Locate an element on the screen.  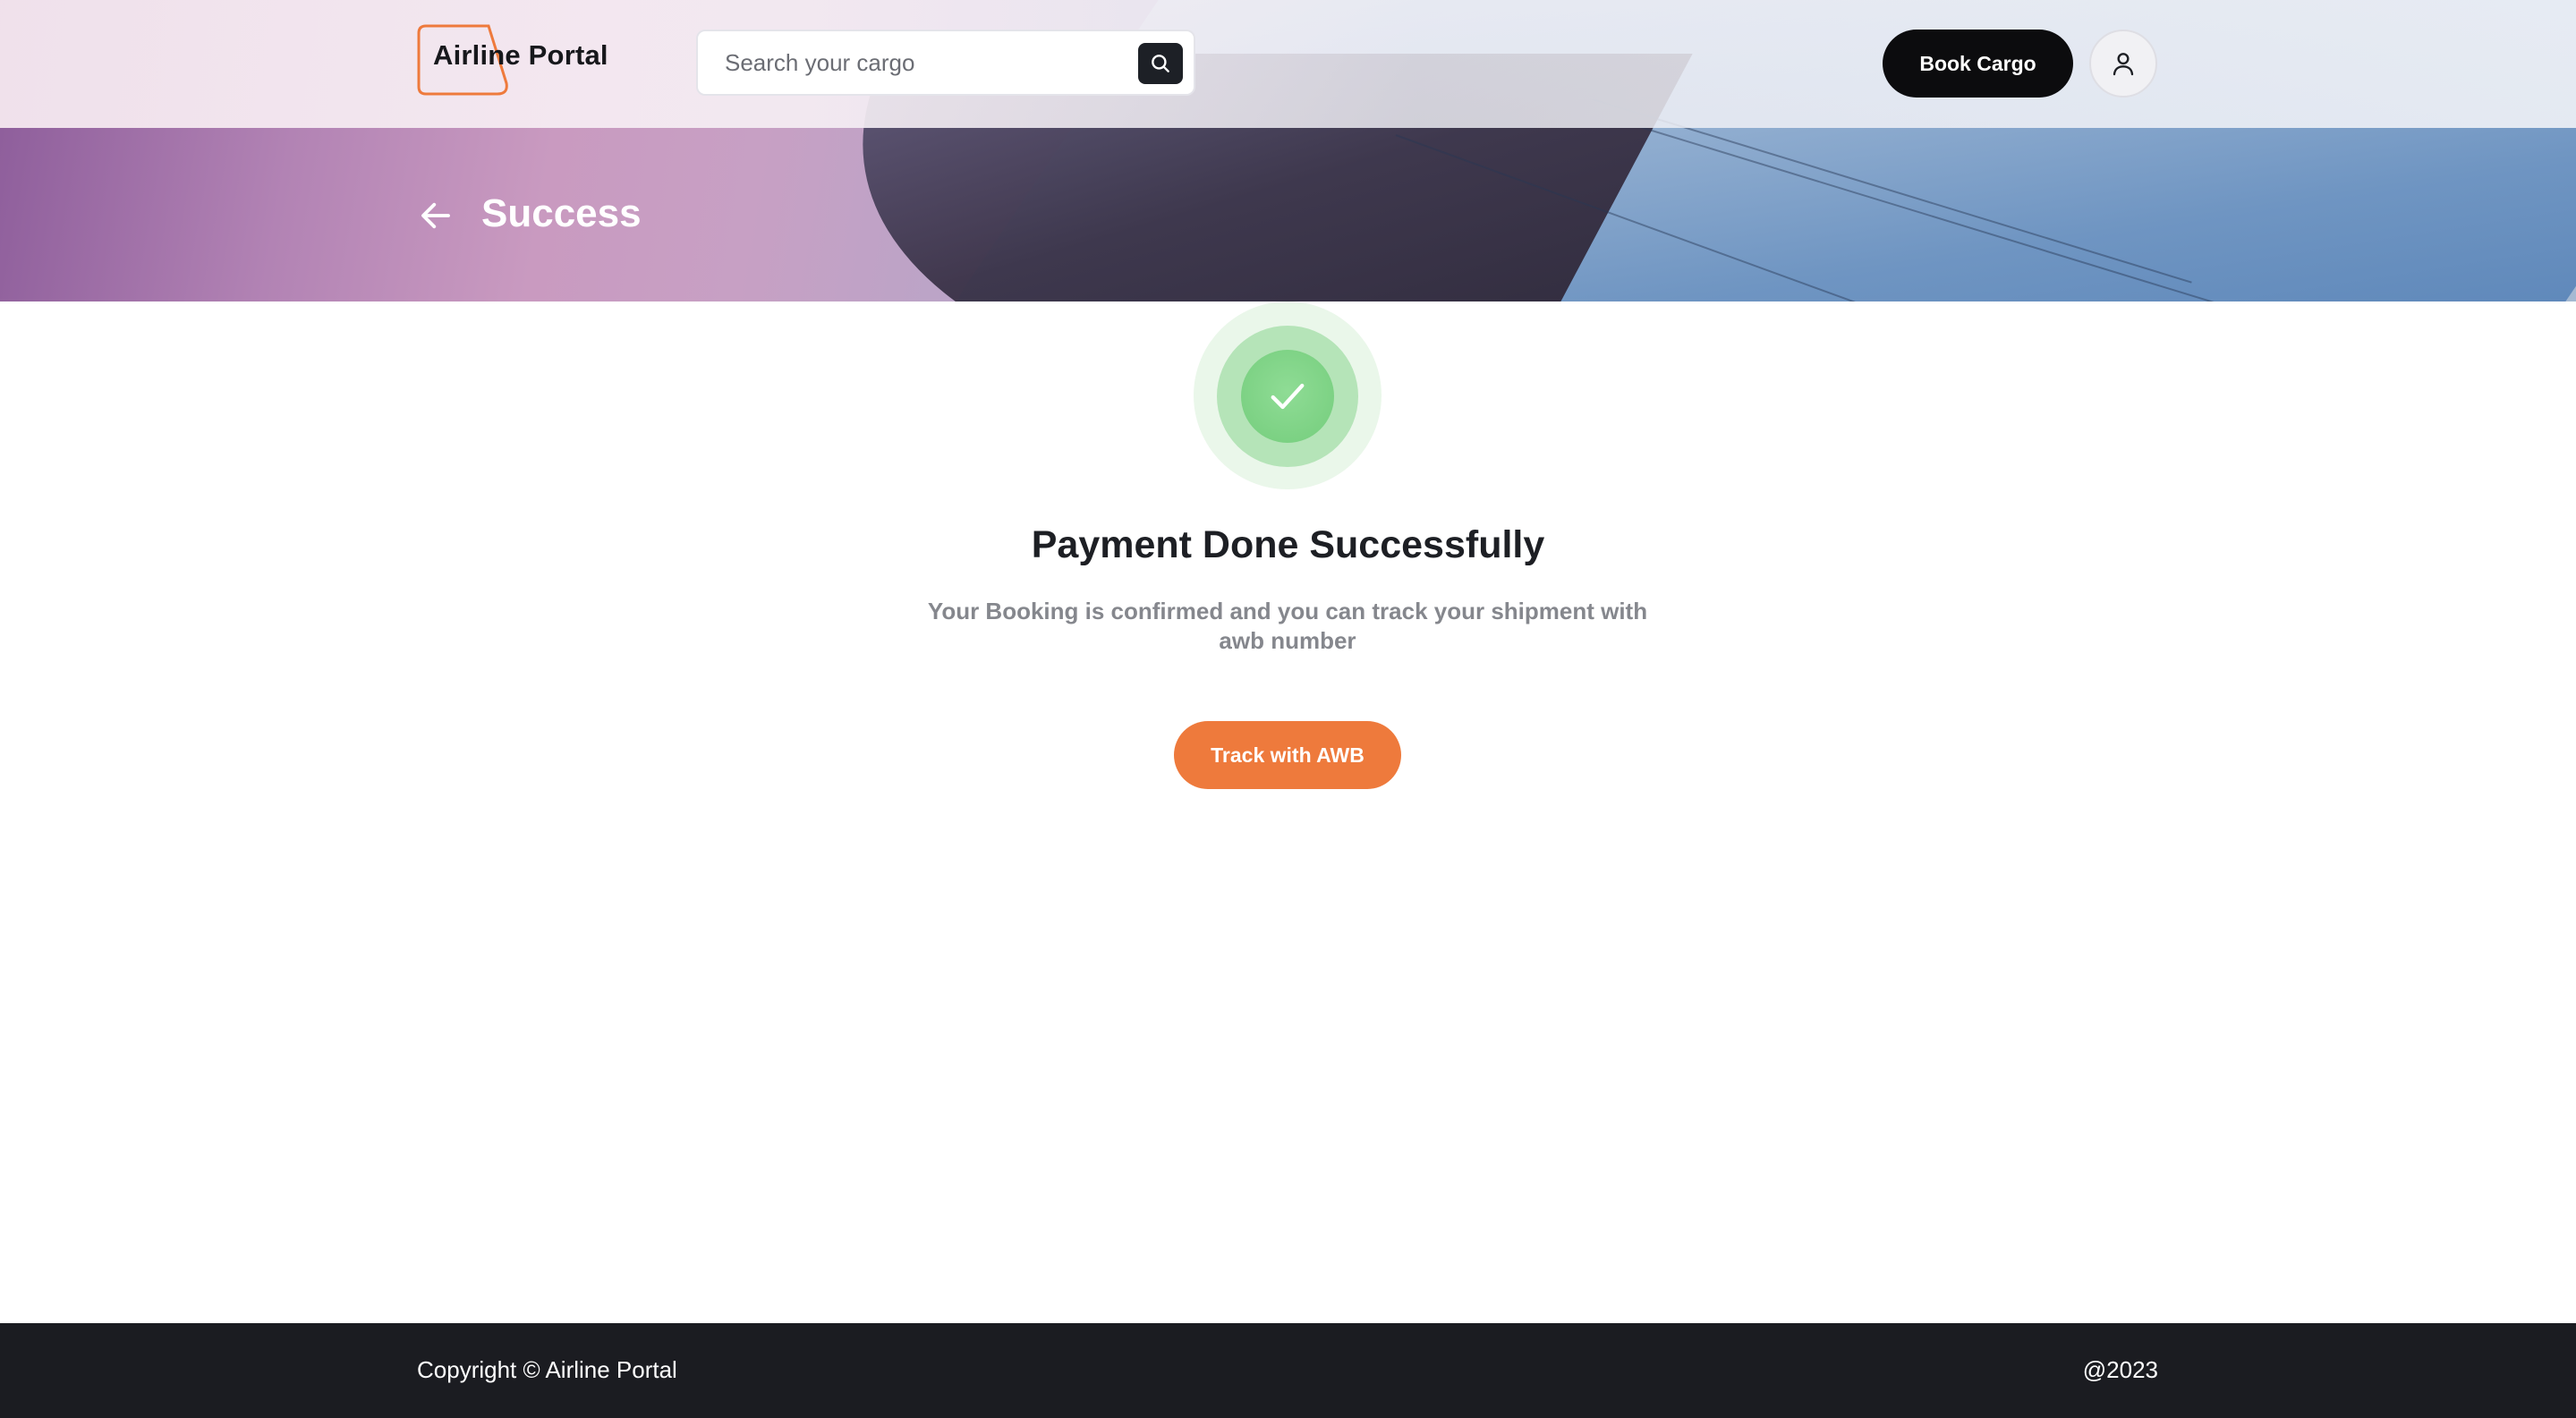
book-cargo-button: Book Cargo is located at coordinates (1978, 64).